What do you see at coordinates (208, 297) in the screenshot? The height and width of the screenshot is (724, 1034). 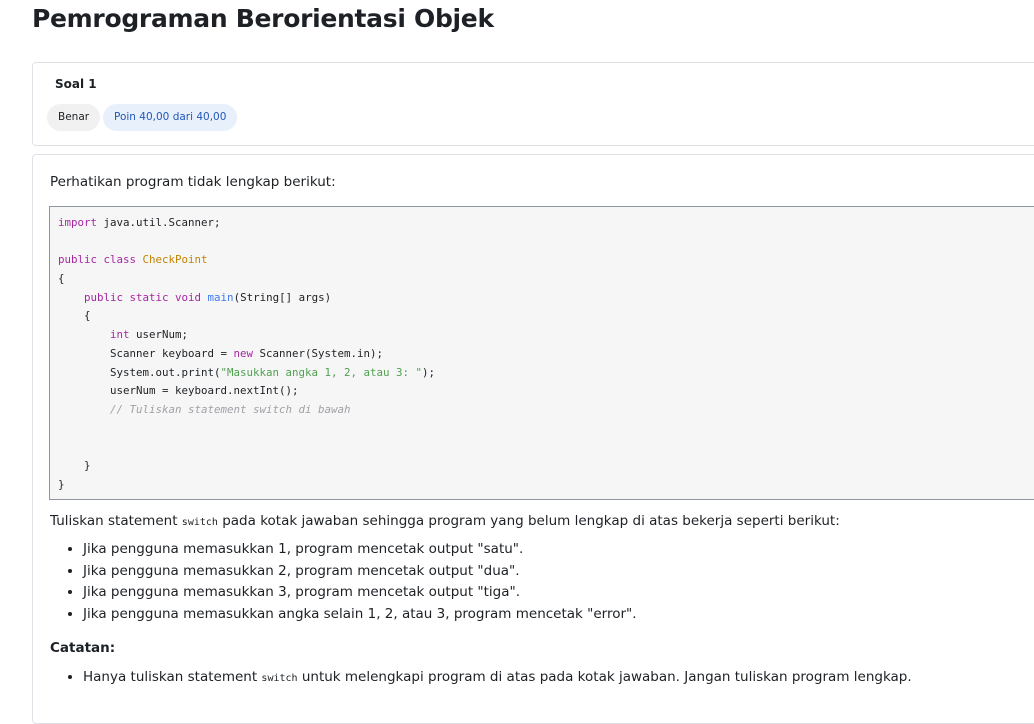 I see `code-line: public static void main(String[] args)` at bounding box center [208, 297].